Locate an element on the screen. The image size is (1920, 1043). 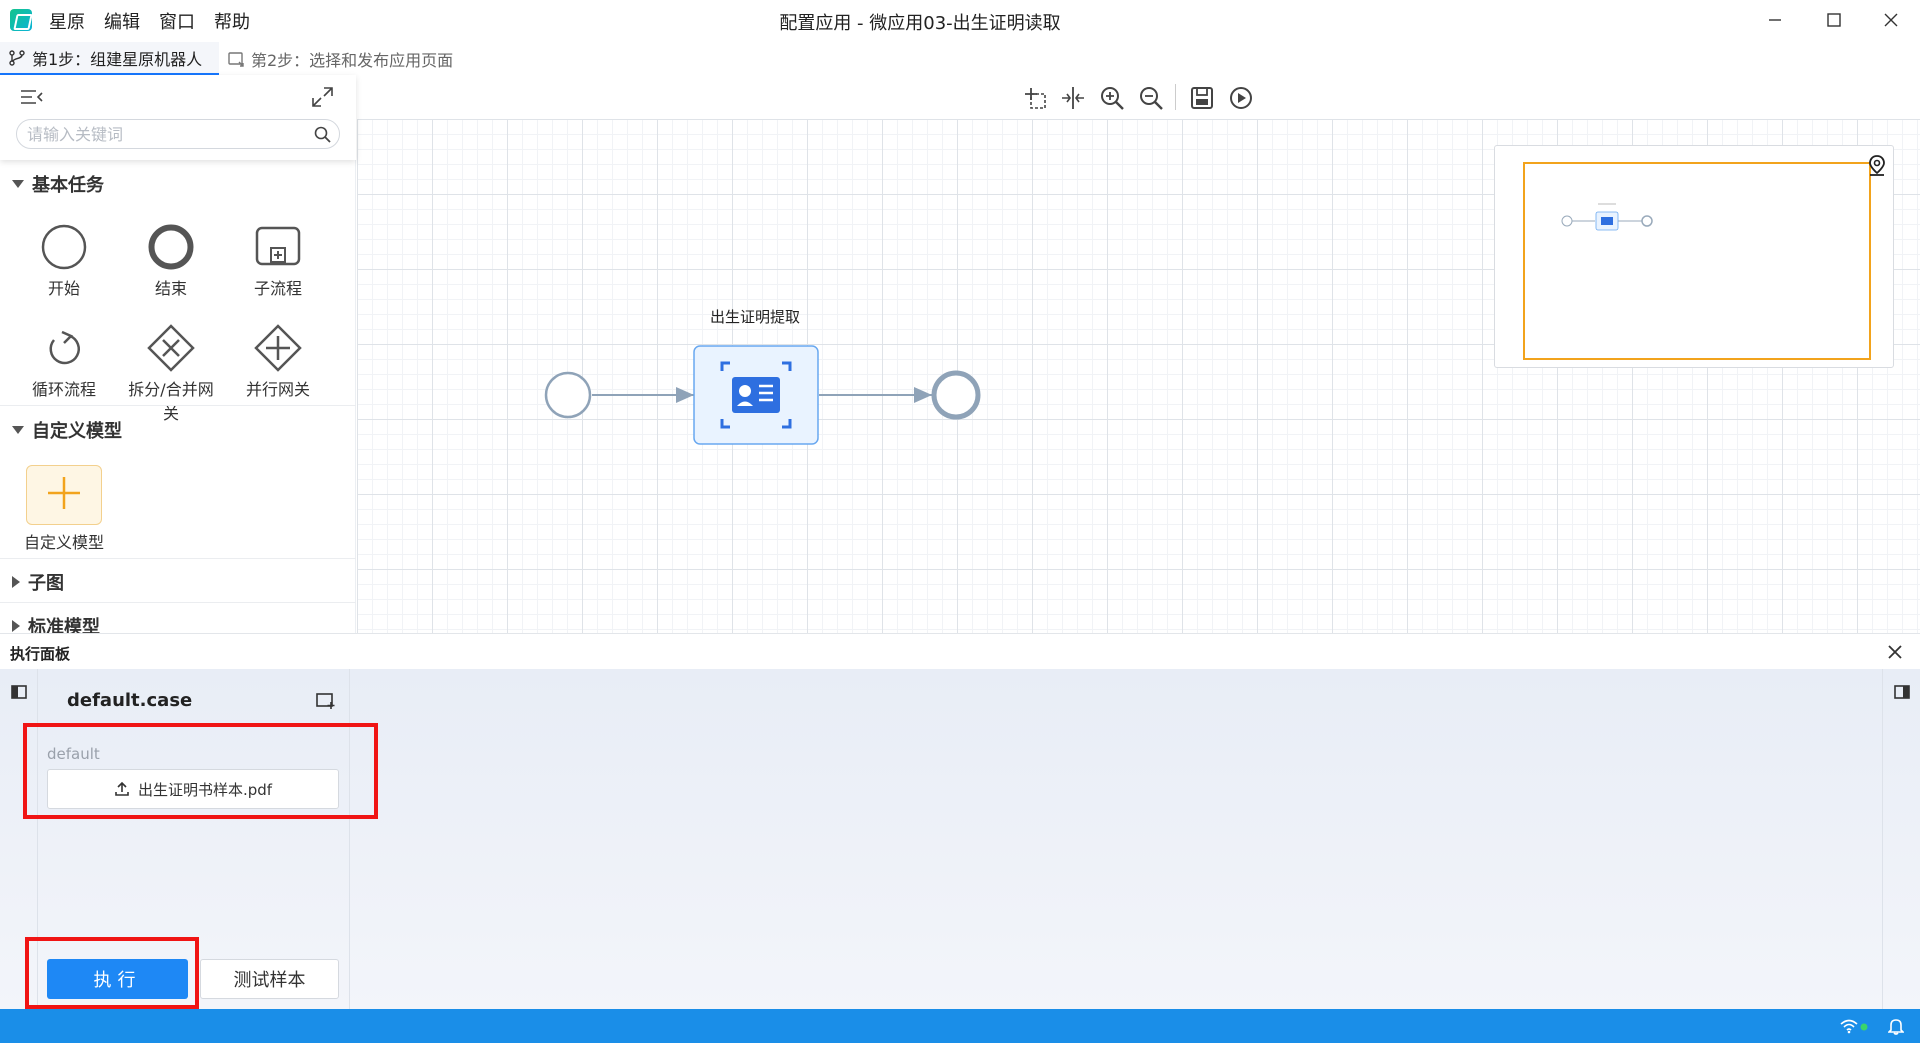
tool-subprocess-label: 子流程 is located at coordinates (277, 288).